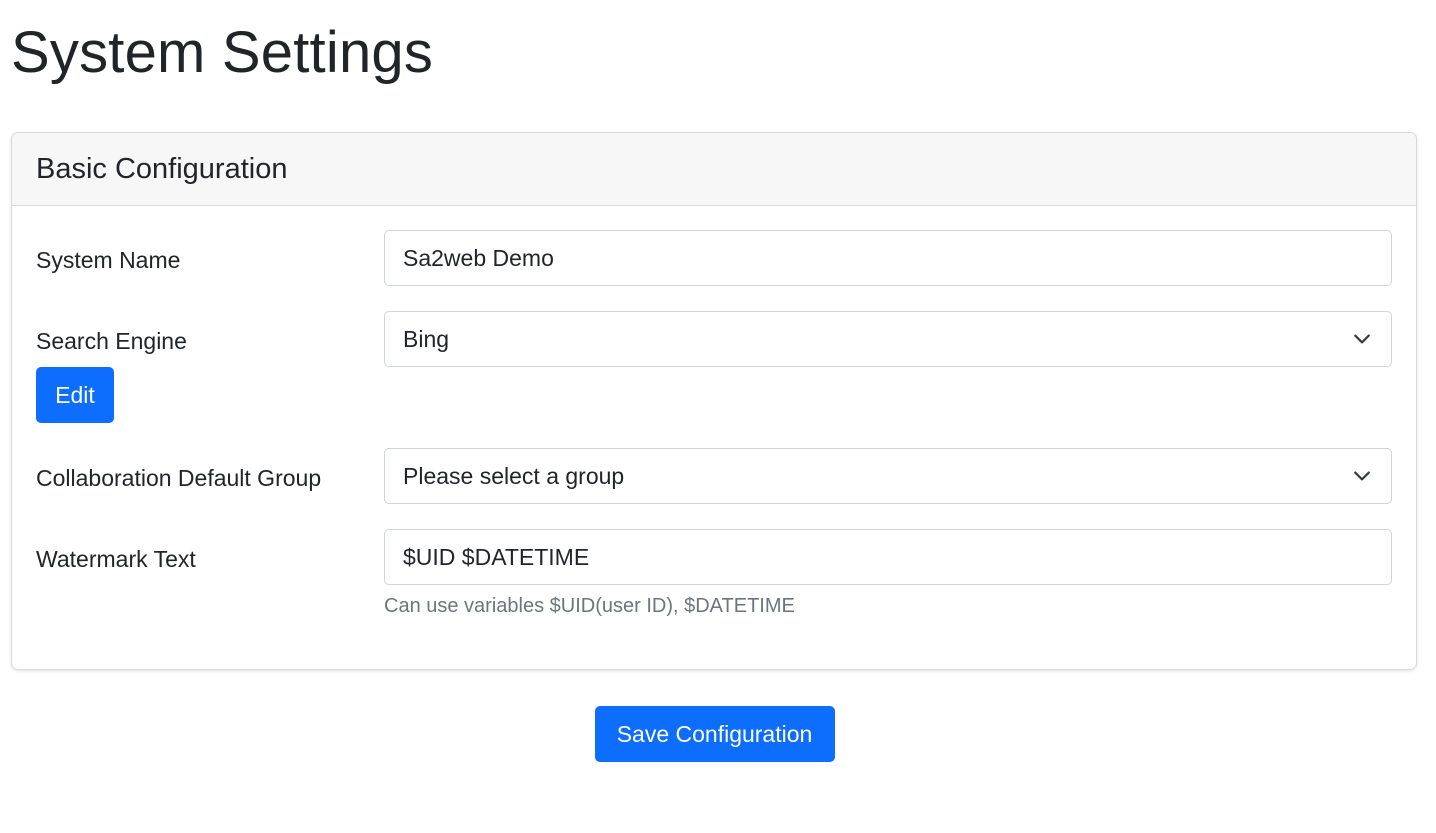  I want to click on watermark-label: Watermark Text, so click(116, 559).